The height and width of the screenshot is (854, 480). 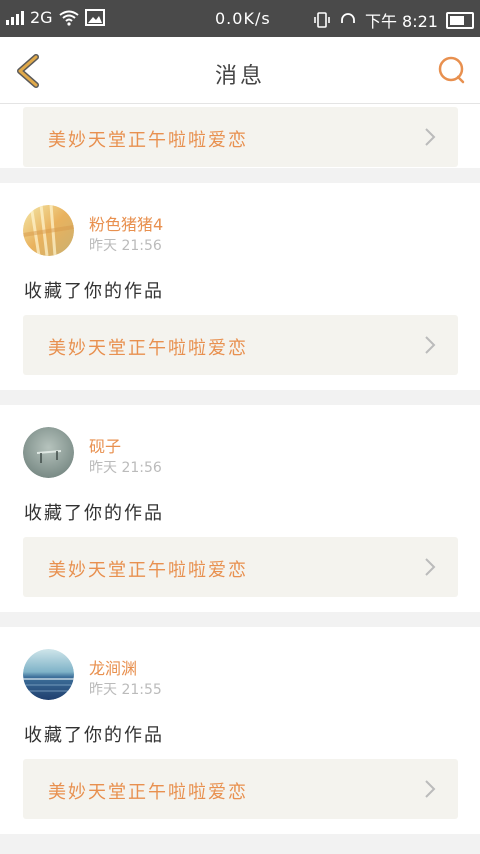 I want to click on vibrate-icon, so click(x=322, y=20).